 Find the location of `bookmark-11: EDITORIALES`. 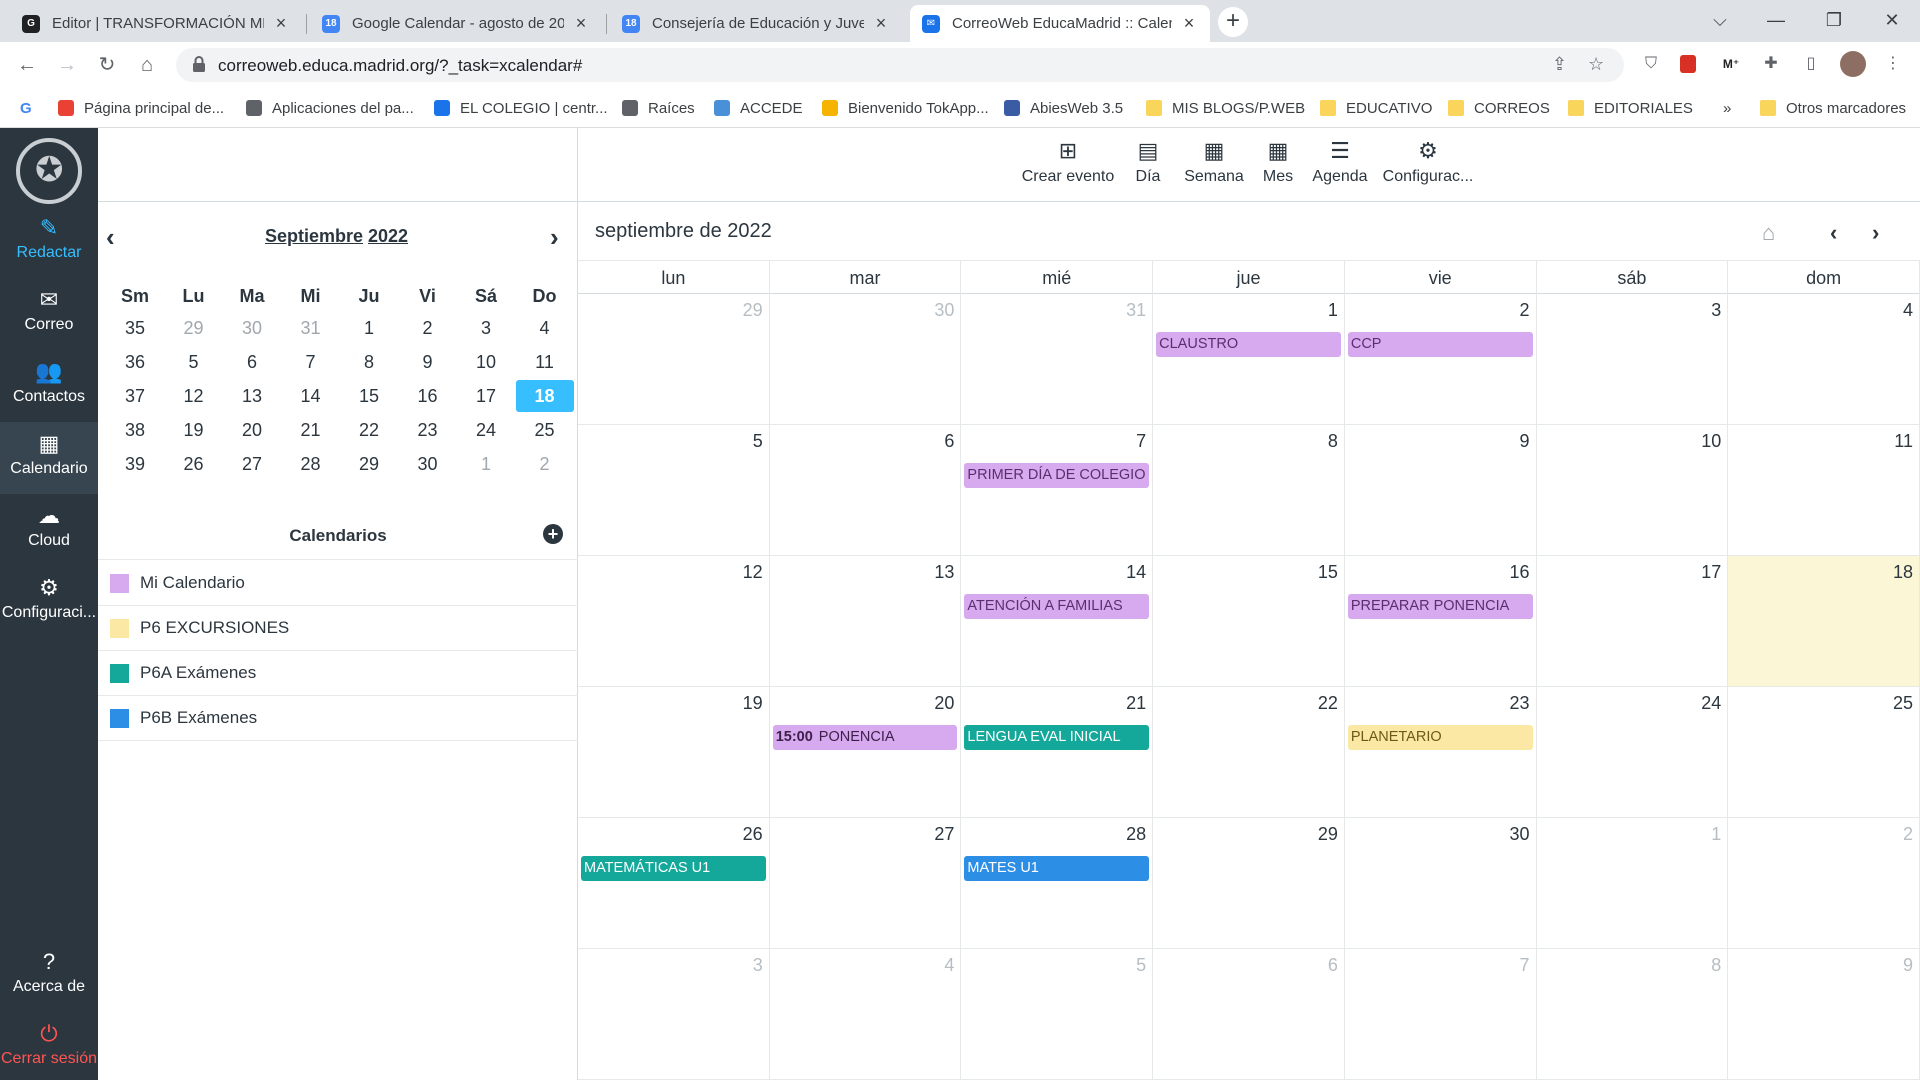

bookmark-11: EDITORIALES is located at coordinates (1630, 108).